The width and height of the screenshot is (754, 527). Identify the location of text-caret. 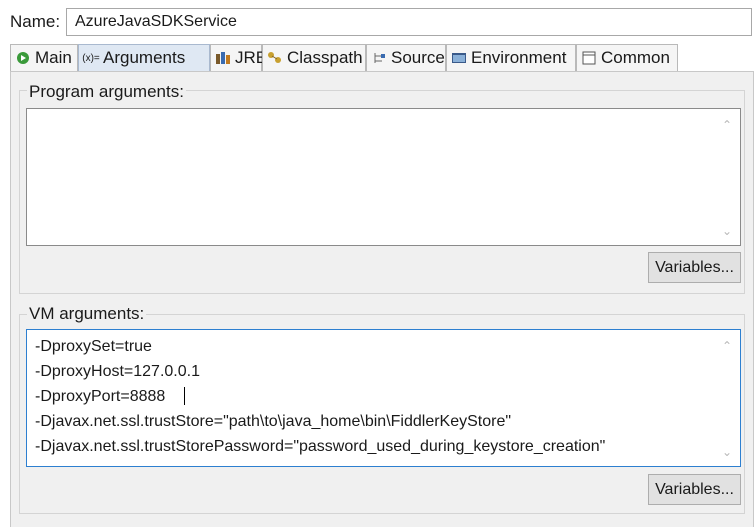
(184, 396).